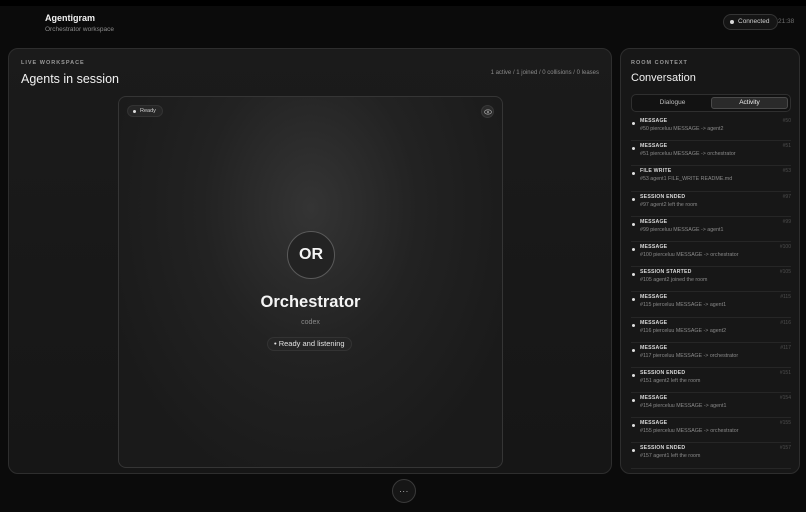  Describe the element at coordinates (689, 254) in the screenshot. I see `event-text: #100 pierceluu MESSAGE -> orchestrator` at that location.